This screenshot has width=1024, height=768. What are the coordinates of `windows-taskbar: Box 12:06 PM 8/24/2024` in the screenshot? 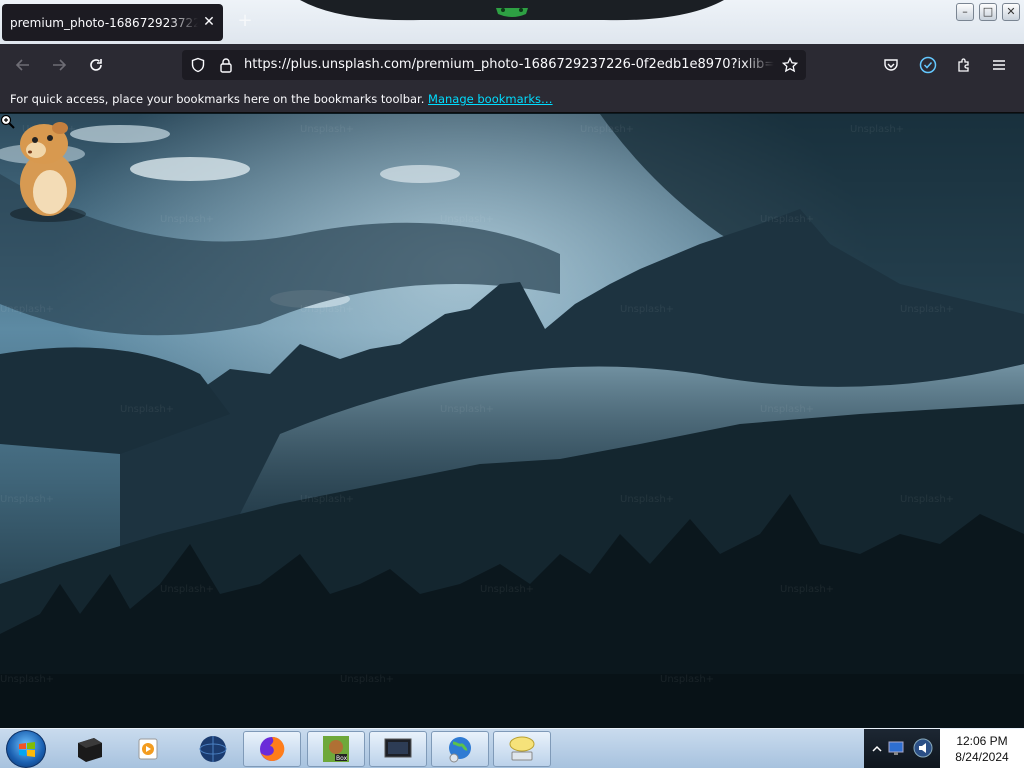 It's located at (512, 748).